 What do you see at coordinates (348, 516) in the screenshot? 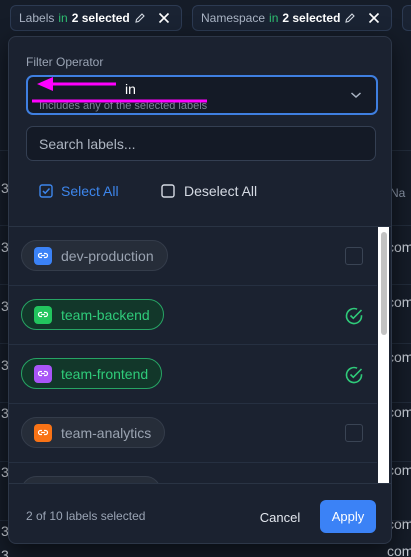
I see `apply-button: Apply` at bounding box center [348, 516].